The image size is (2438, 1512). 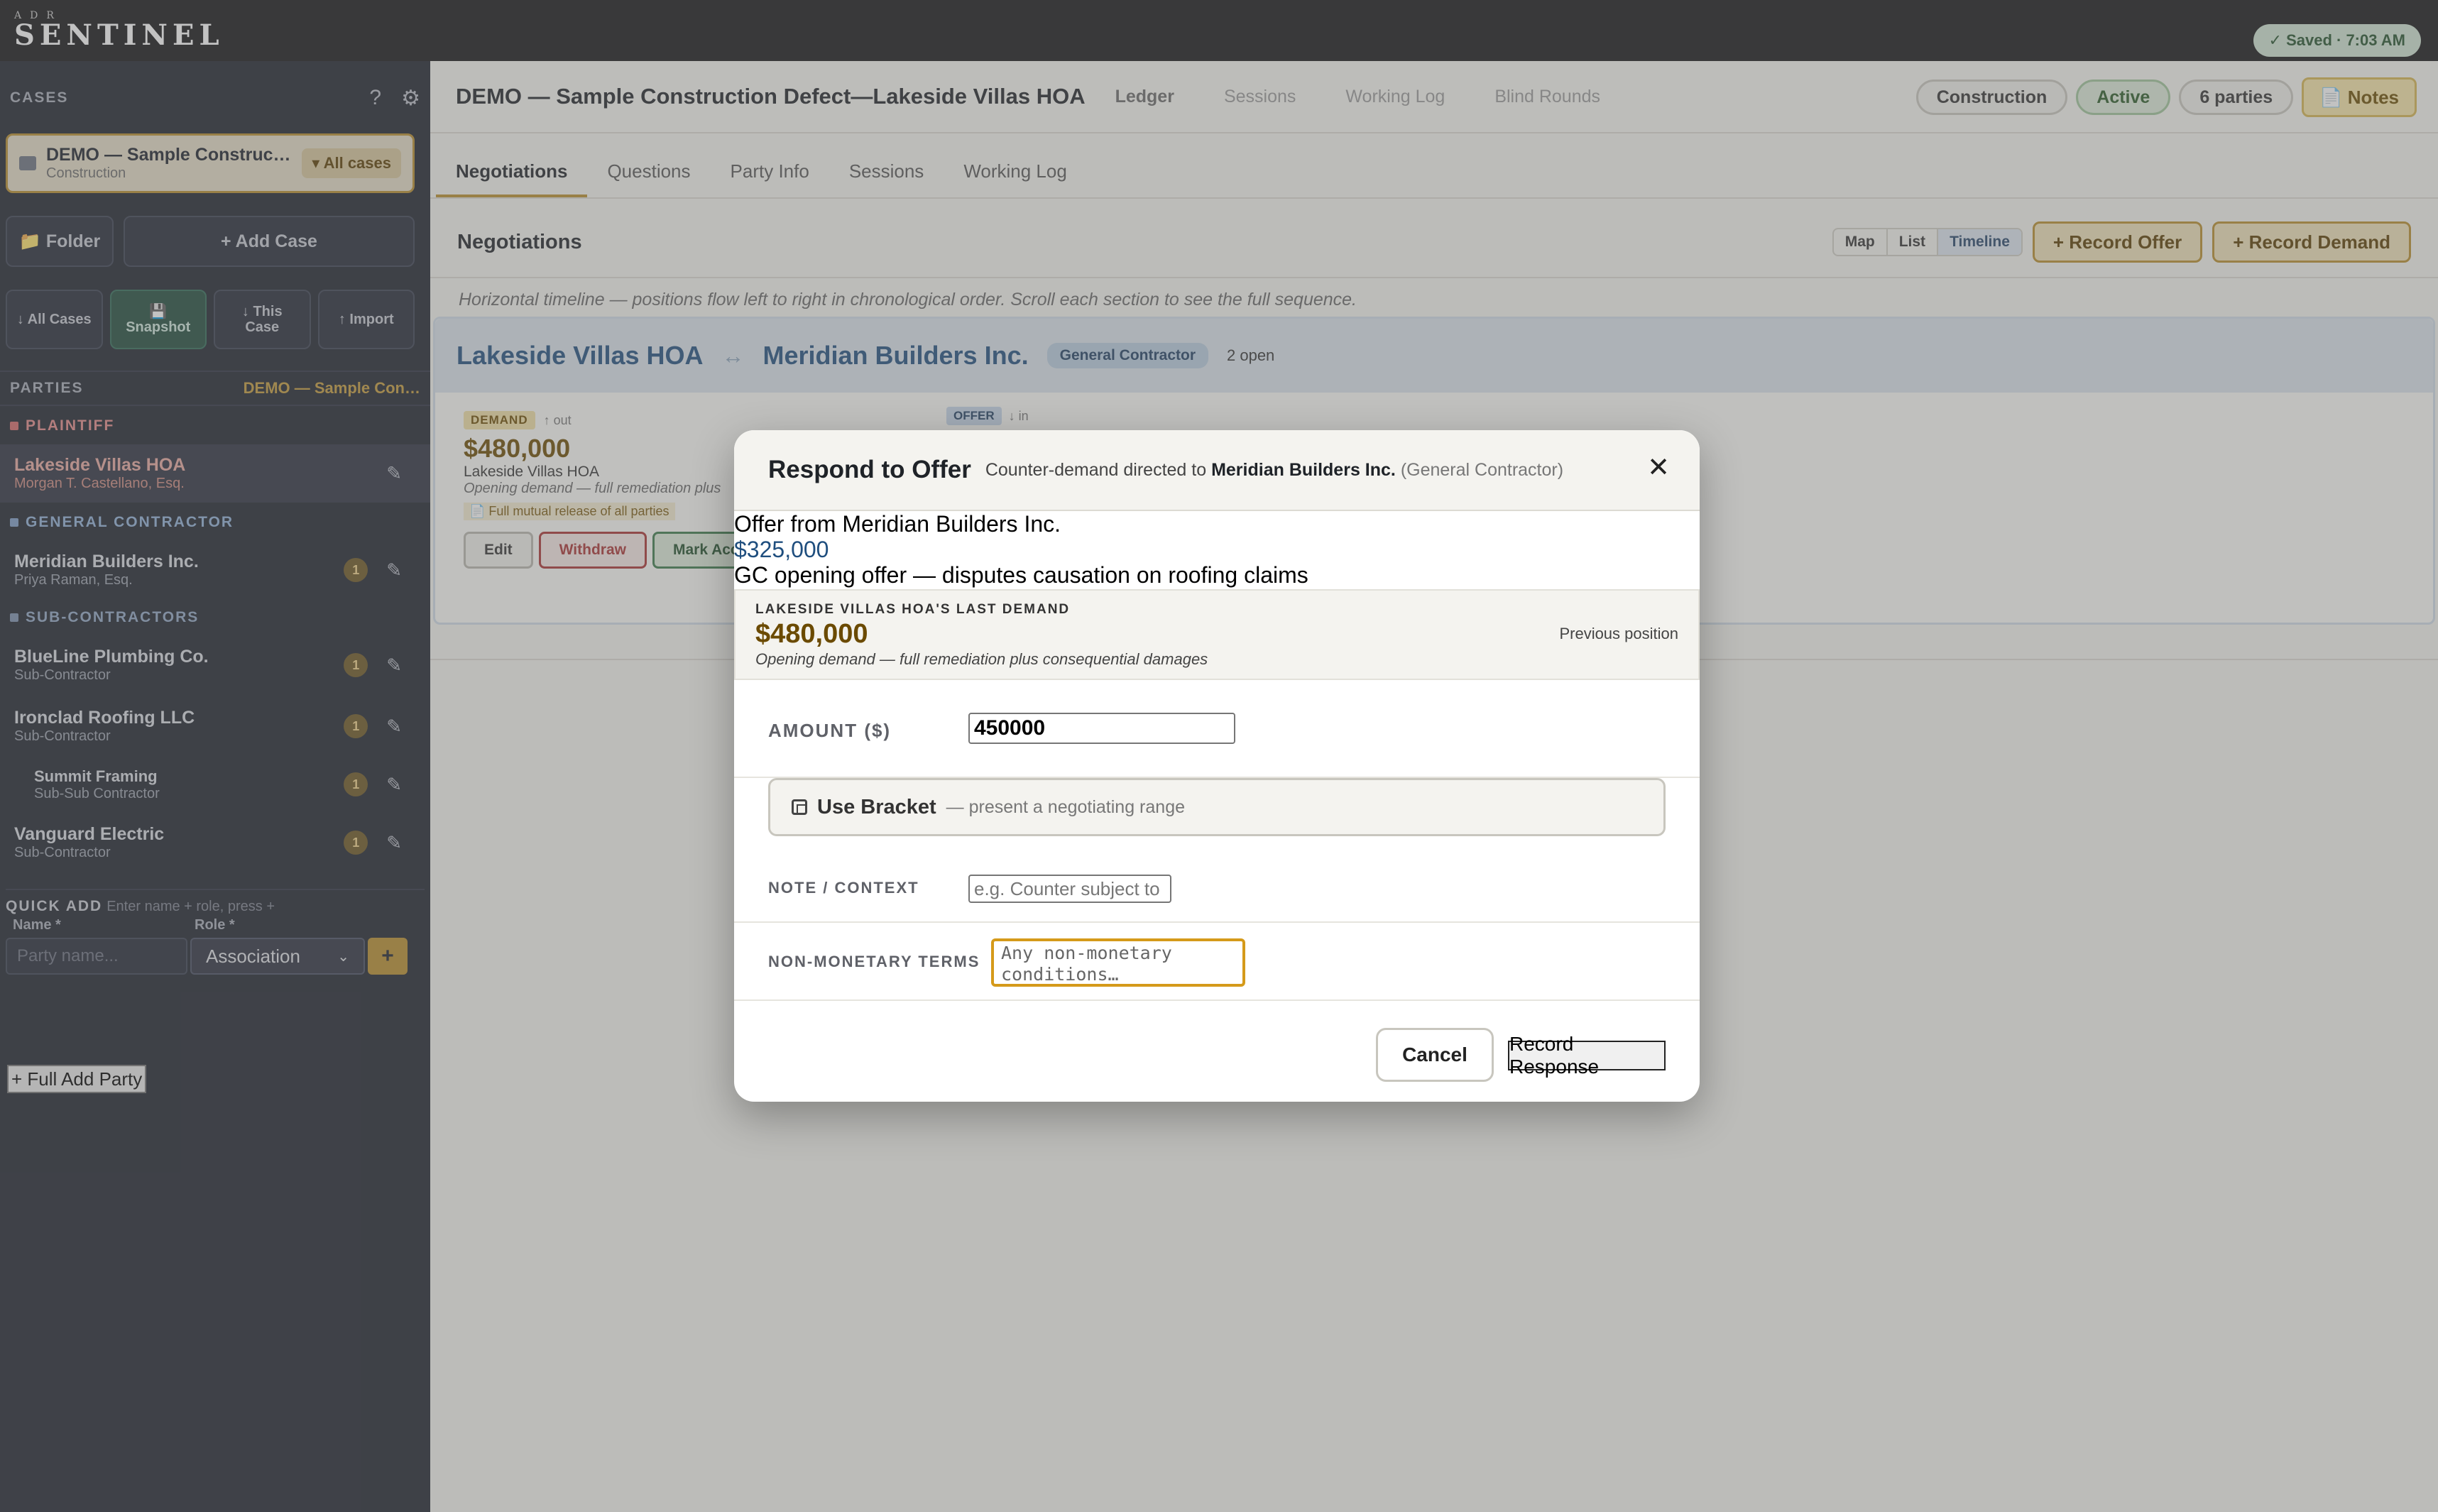 I want to click on record-response-button: Record Response, so click(x=1587, y=1056).